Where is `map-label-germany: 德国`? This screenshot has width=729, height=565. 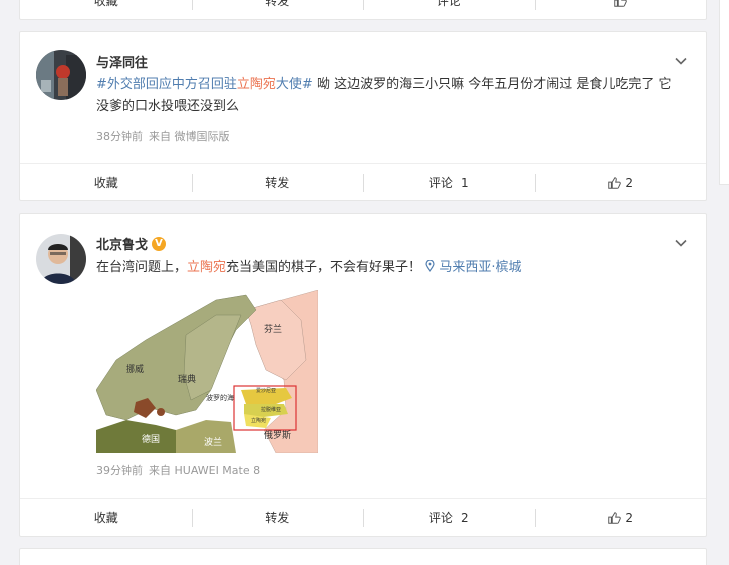 map-label-germany: 德国 is located at coordinates (151, 439).